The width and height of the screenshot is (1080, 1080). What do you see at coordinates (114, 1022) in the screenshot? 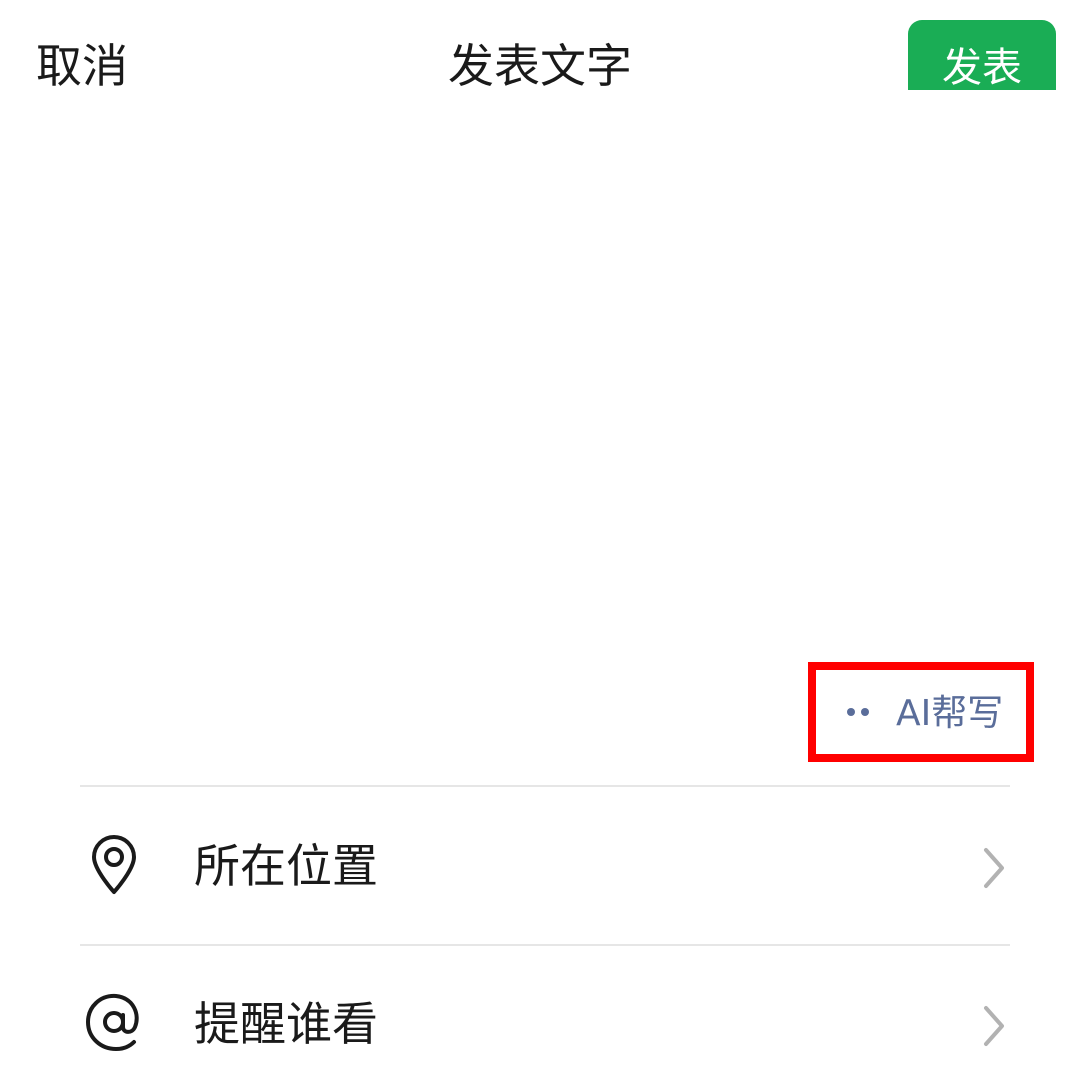
I see `at-sign-icon` at bounding box center [114, 1022].